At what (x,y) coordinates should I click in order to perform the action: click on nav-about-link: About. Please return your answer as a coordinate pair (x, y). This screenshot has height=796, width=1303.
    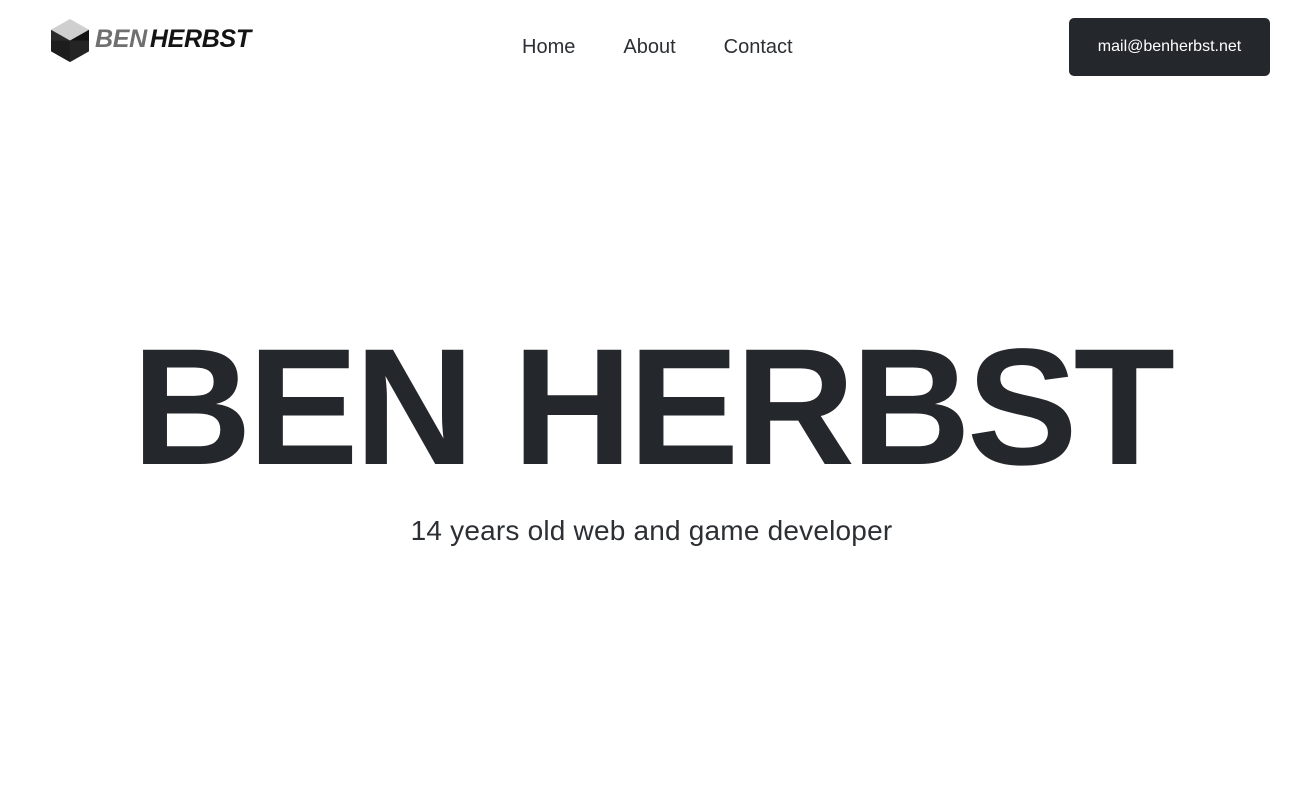
    Looking at the image, I should click on (649, 47).